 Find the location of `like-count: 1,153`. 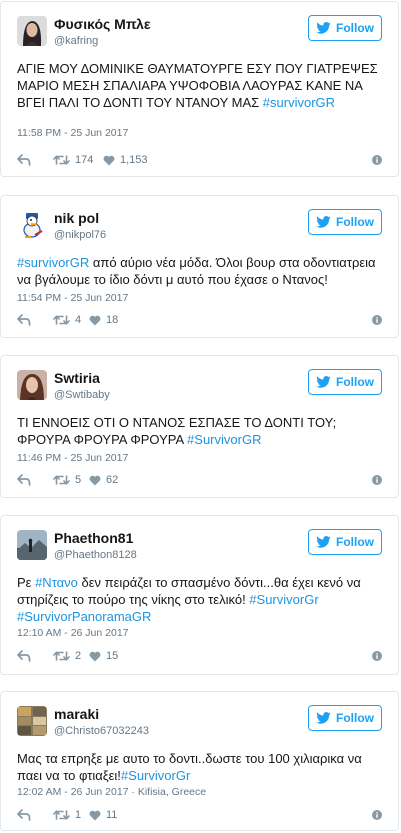

like-count: 1,153 is located at coordinates (134, 160).